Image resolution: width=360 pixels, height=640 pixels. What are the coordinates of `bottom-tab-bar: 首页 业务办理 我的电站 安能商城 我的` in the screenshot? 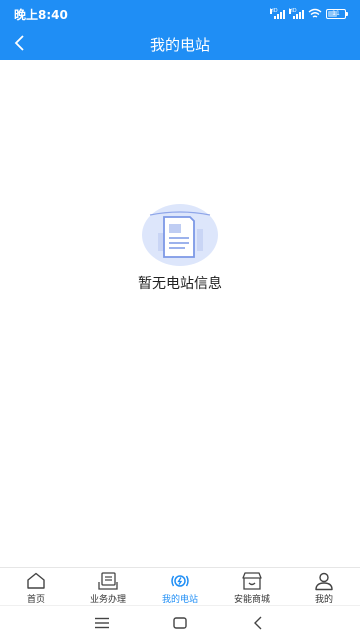 It's located at (180, 586).